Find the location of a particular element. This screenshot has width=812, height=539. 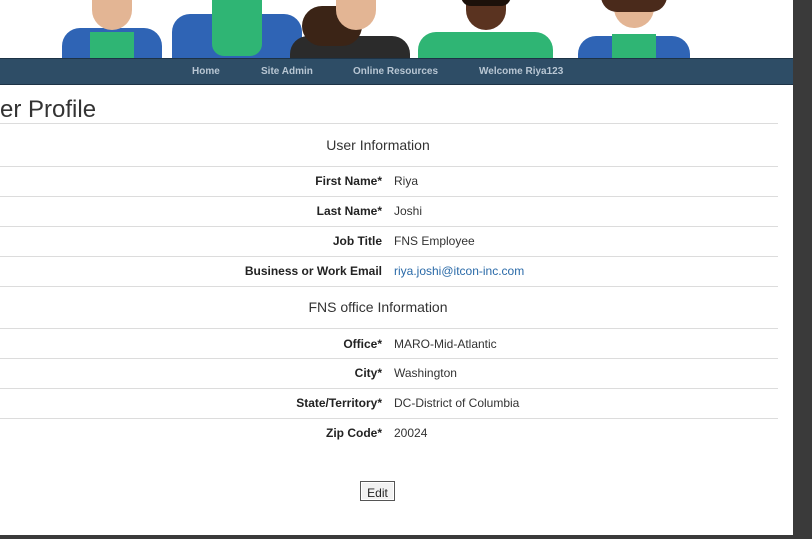

page-title: ser Profile is located at coordinates (48, 109).